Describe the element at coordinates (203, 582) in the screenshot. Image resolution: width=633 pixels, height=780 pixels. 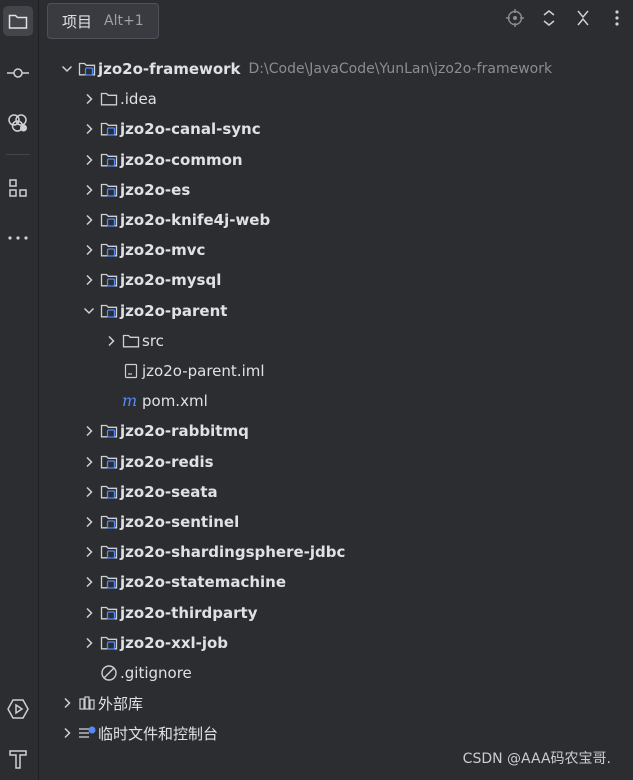
I see `tree-row-label: jzo2o-statemachine` at that location.